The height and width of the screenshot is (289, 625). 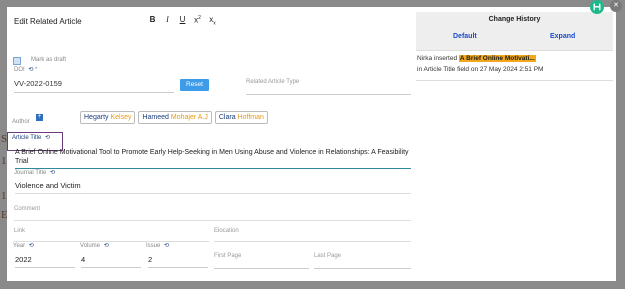 I want to click on elocation-field: Elocation, so click(x=312, y=235).